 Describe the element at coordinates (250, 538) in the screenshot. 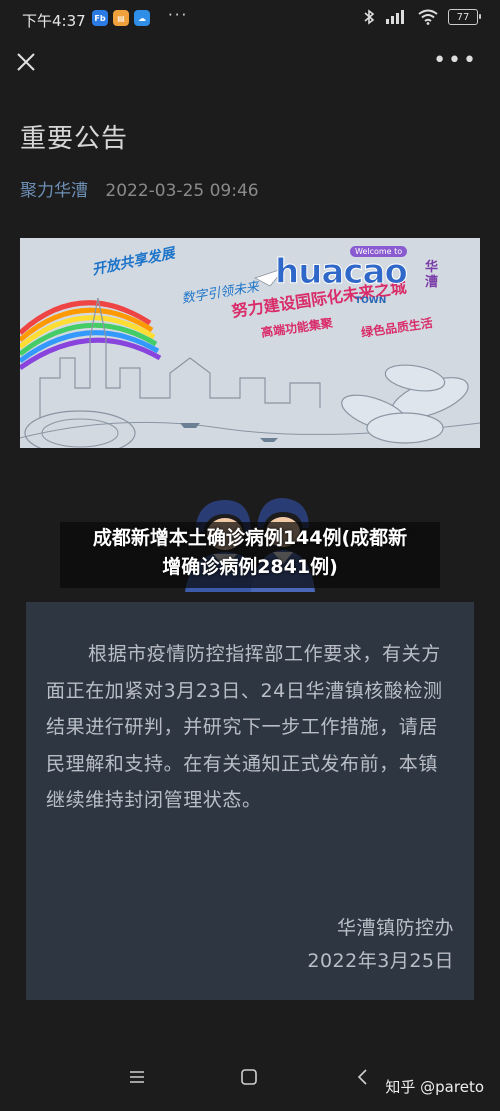

I see `headline-line-1: 成都新增本土确诊病例144例(成都新` at that location.